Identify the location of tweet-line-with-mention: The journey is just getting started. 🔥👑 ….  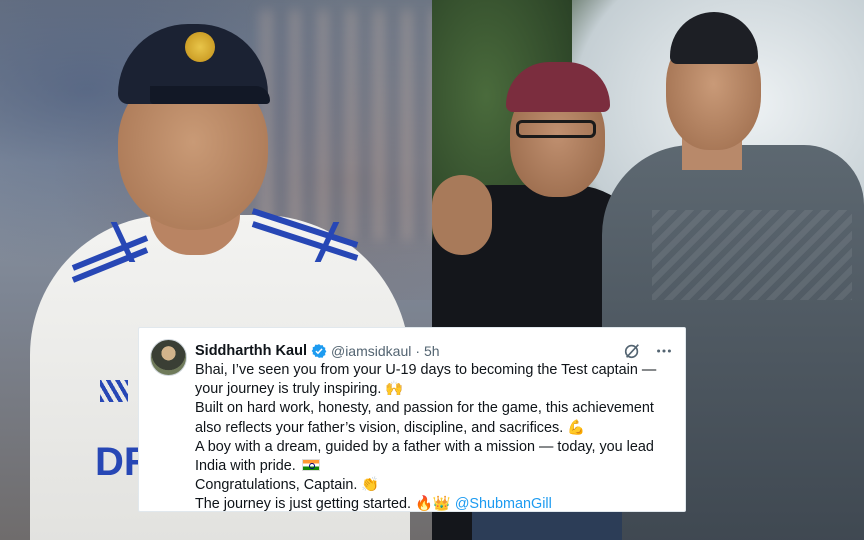
(434, 504).